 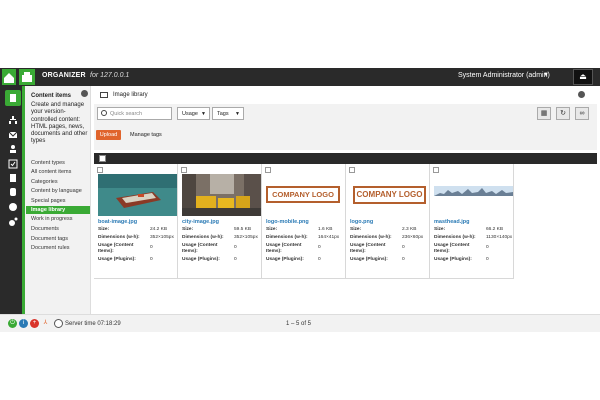 What do you see at coordinates (93, 324) in the screenshot?
I see `server-time: Server time 07:18:29` at bounding box center [93, 324].